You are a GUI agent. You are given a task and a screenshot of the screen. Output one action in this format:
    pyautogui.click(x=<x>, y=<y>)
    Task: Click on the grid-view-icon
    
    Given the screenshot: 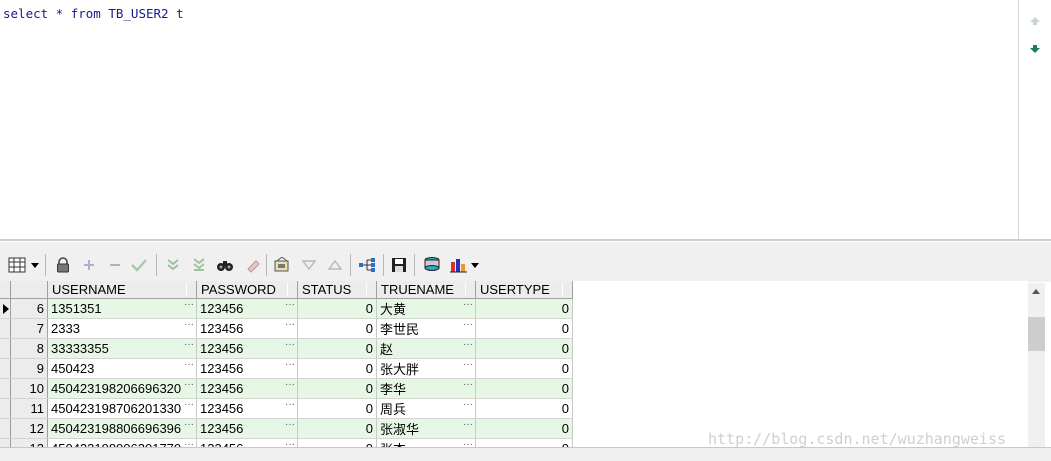 What is the action you would take?
    pyautogui.click(x=17, y=265)
    